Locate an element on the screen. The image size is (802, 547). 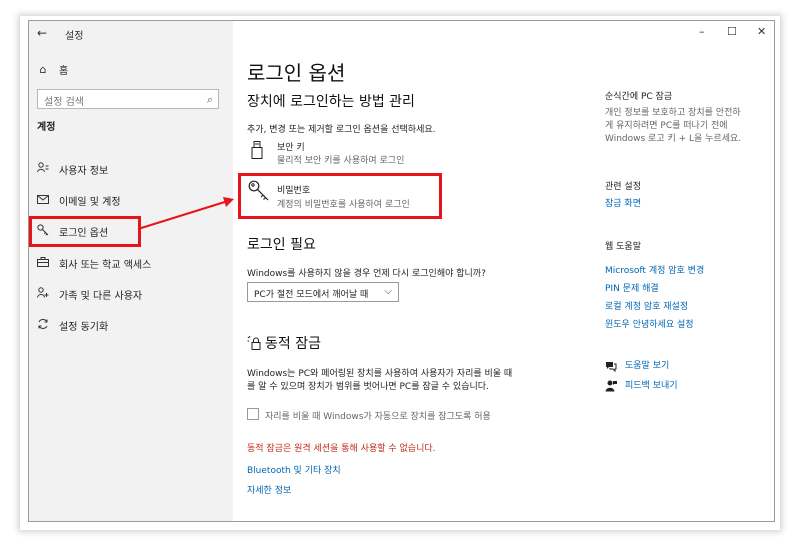
annotation-arrow is located at coordinates (185, 213).